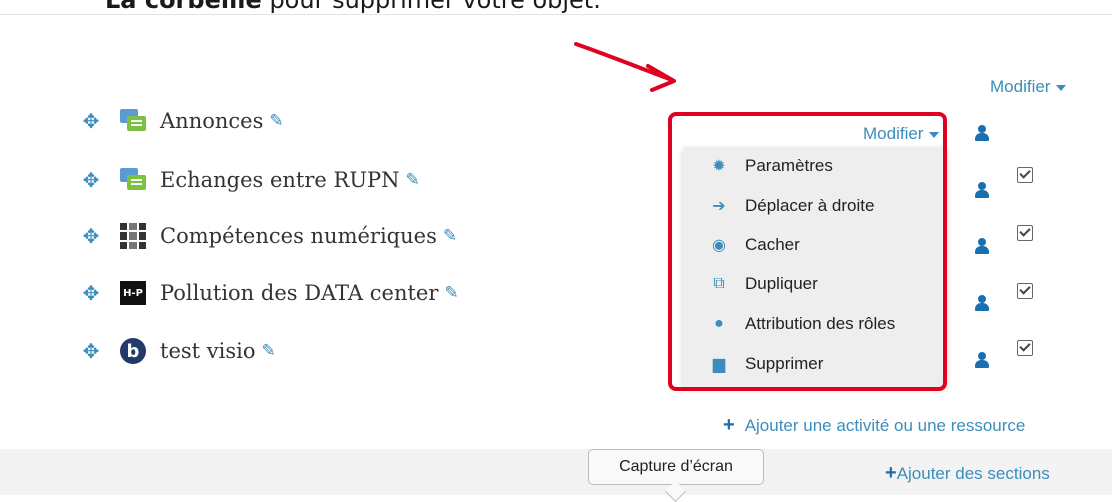 This screenshot has width=1112, height=502. I want to click on instruction-text: La corbeille pour supprimer votre objet., so click(353, 7).